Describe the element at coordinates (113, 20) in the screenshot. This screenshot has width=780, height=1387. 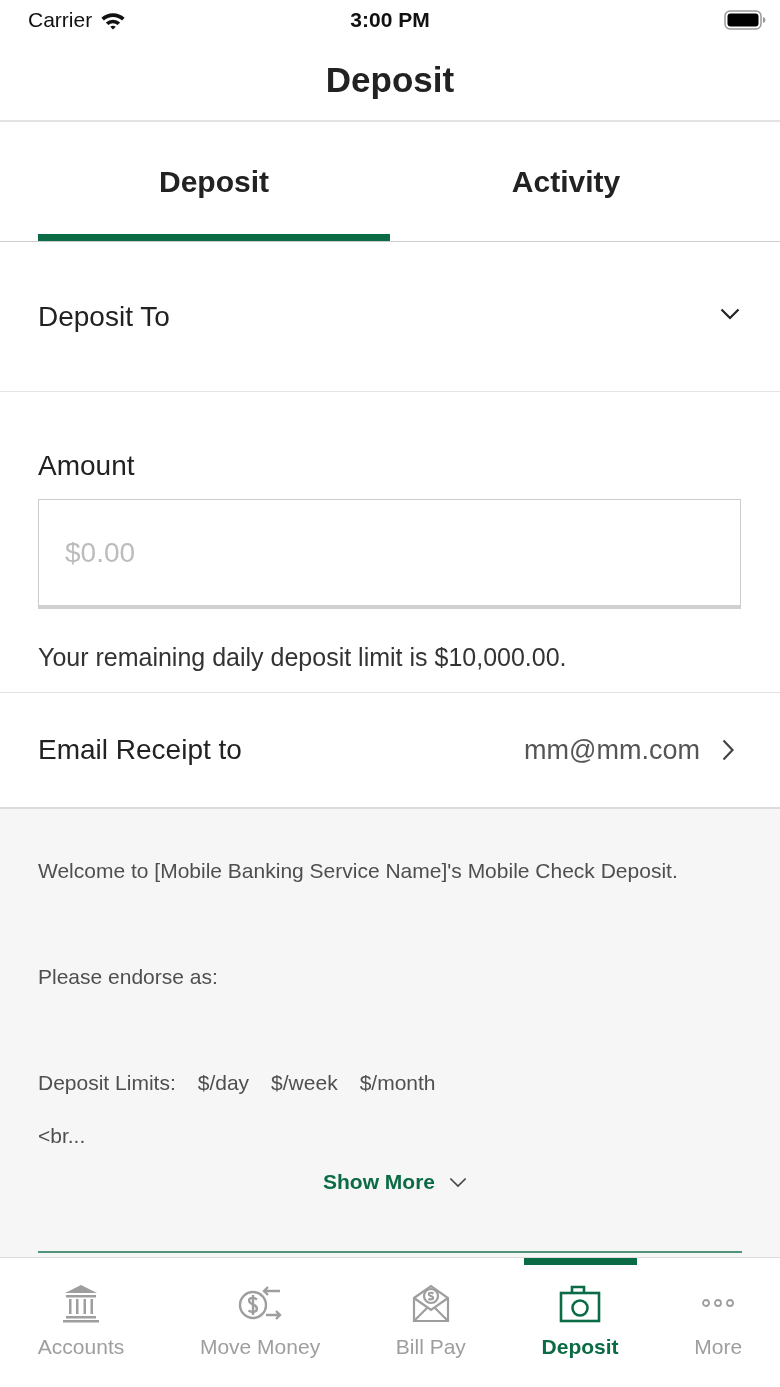
I see `wifi-icon` at that location.